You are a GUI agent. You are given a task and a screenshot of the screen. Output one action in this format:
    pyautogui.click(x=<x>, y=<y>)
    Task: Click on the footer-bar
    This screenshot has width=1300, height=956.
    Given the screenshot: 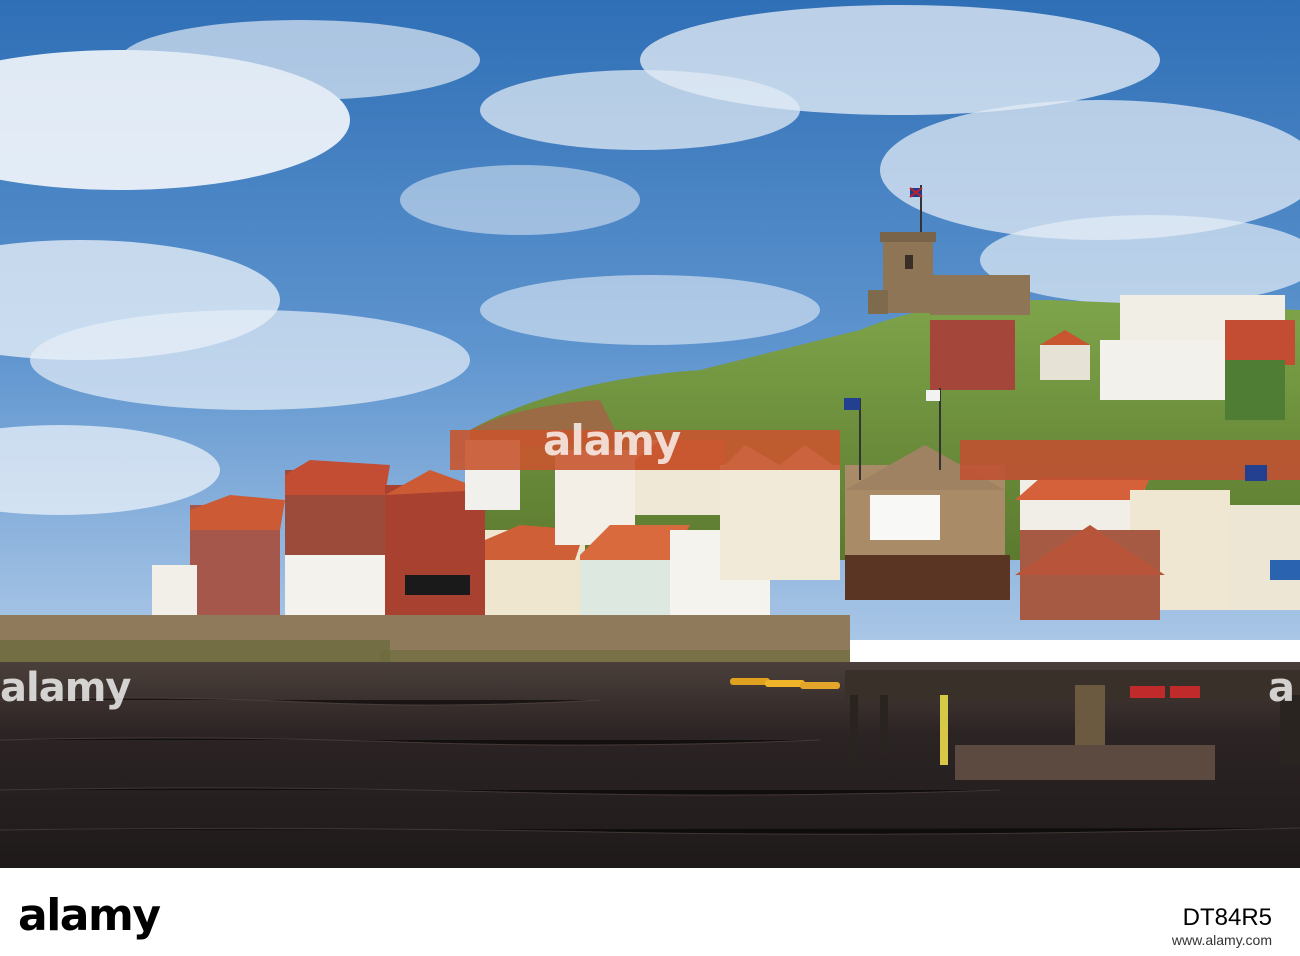 What is the action you would take?
    pyautogui.click(x=650, y=912)
    